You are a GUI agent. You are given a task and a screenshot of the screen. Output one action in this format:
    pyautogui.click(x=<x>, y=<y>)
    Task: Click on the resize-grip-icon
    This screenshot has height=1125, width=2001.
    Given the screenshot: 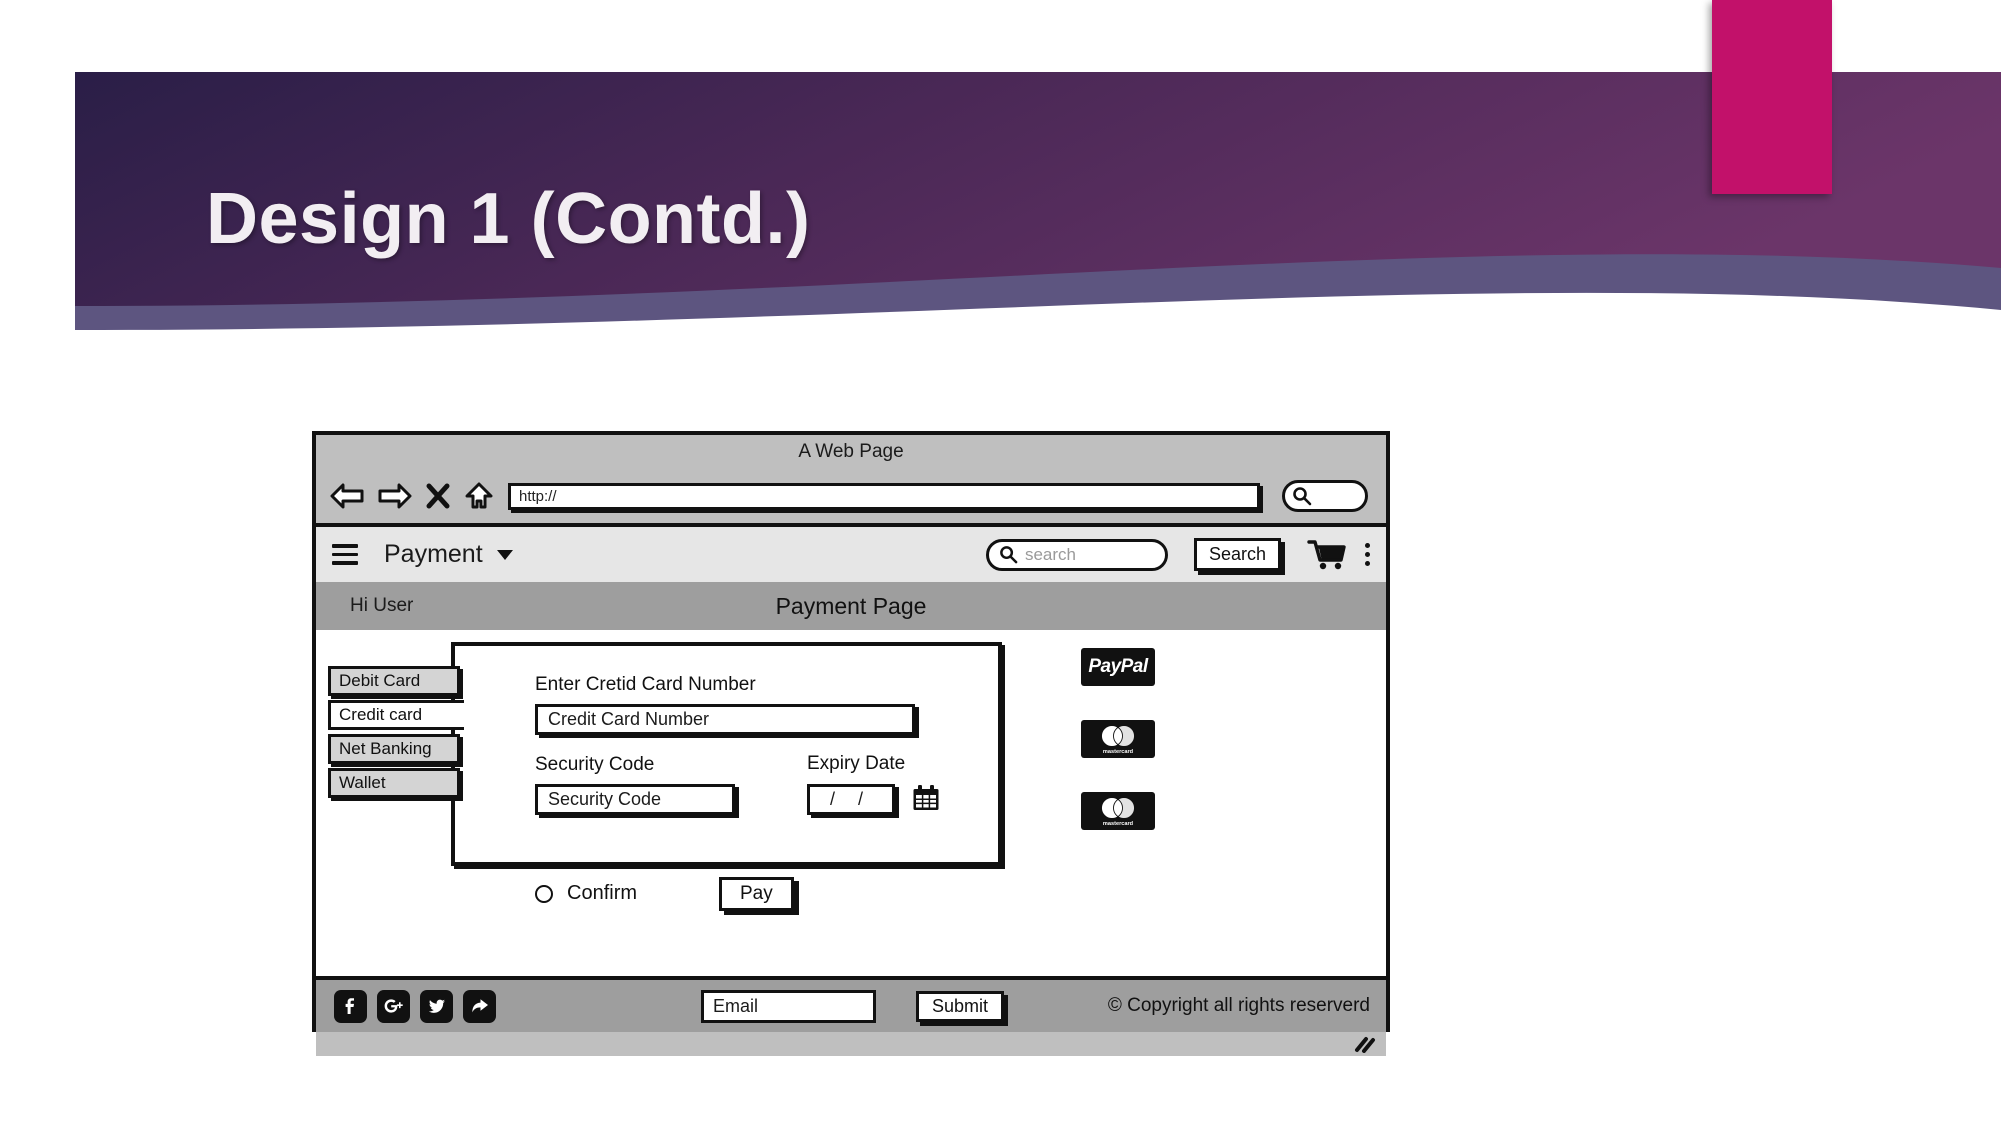 What is the action you would take?
    pyautogui.click(x=1364, y=1044)
    